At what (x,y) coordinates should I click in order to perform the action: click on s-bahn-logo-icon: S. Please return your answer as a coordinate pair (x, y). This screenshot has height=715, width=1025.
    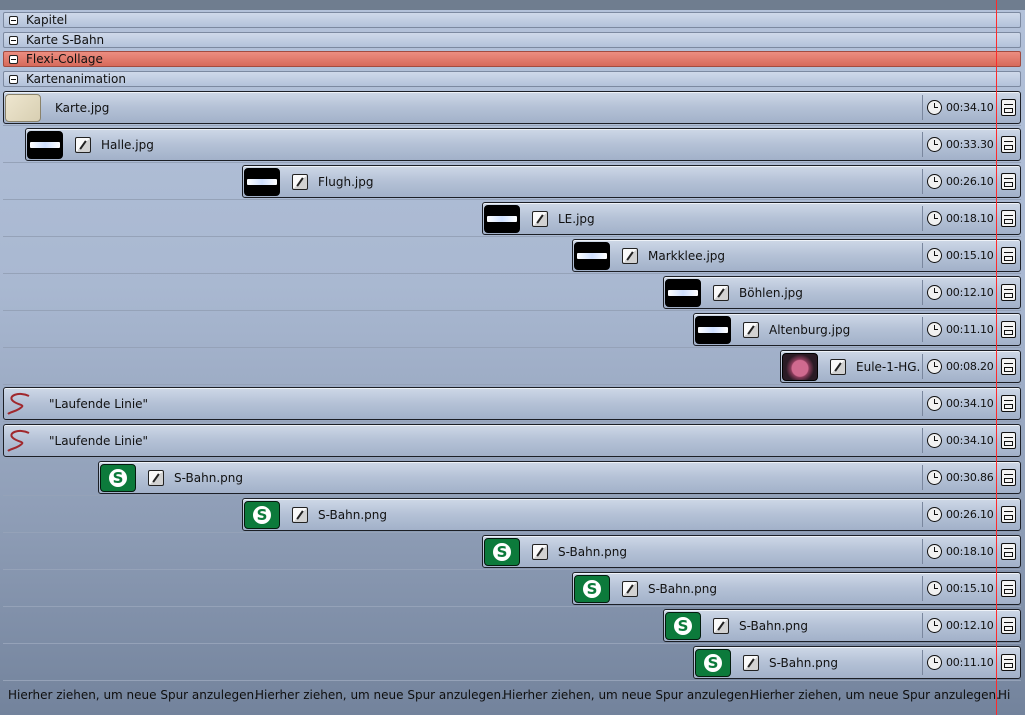
    Looking at the image, I should click on (262, 514).